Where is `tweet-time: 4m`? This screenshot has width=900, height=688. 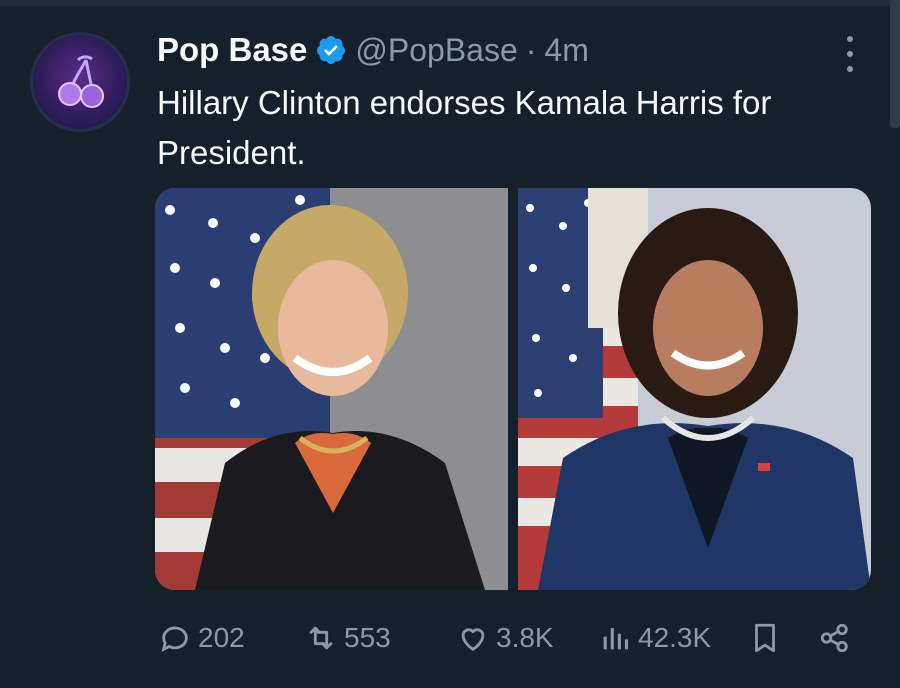
tweet-time: 4m is located at coordinates (566, 50).